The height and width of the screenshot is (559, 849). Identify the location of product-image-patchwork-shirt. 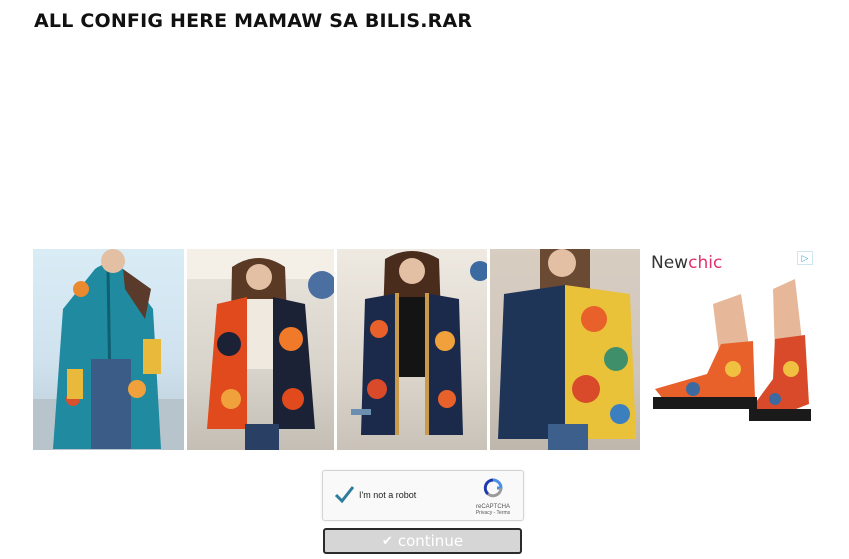
(565, 349).